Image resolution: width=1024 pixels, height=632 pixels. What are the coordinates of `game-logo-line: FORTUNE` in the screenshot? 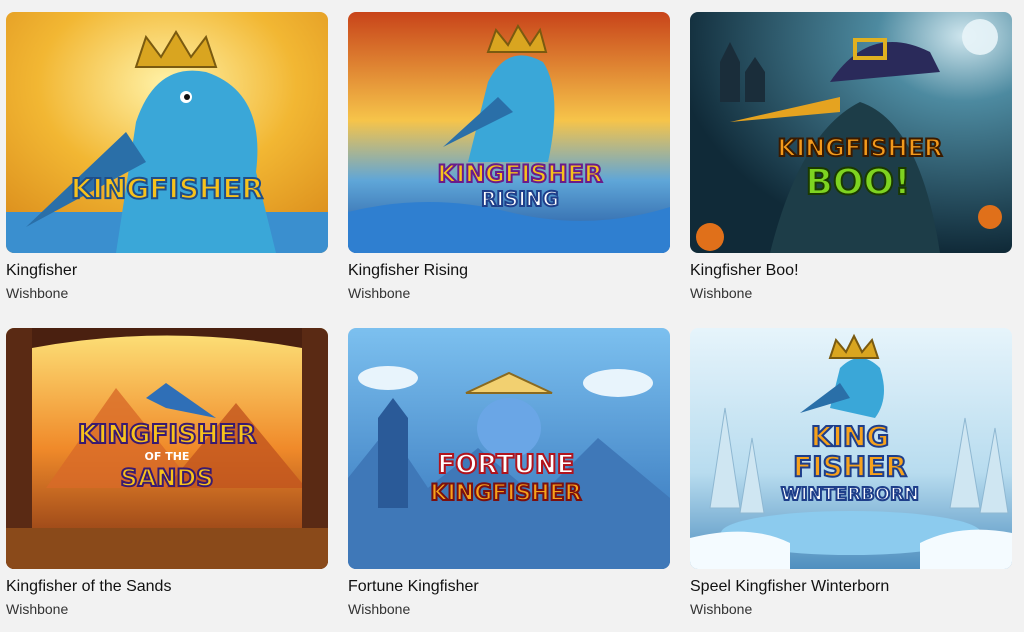 It's located at (505, 465).